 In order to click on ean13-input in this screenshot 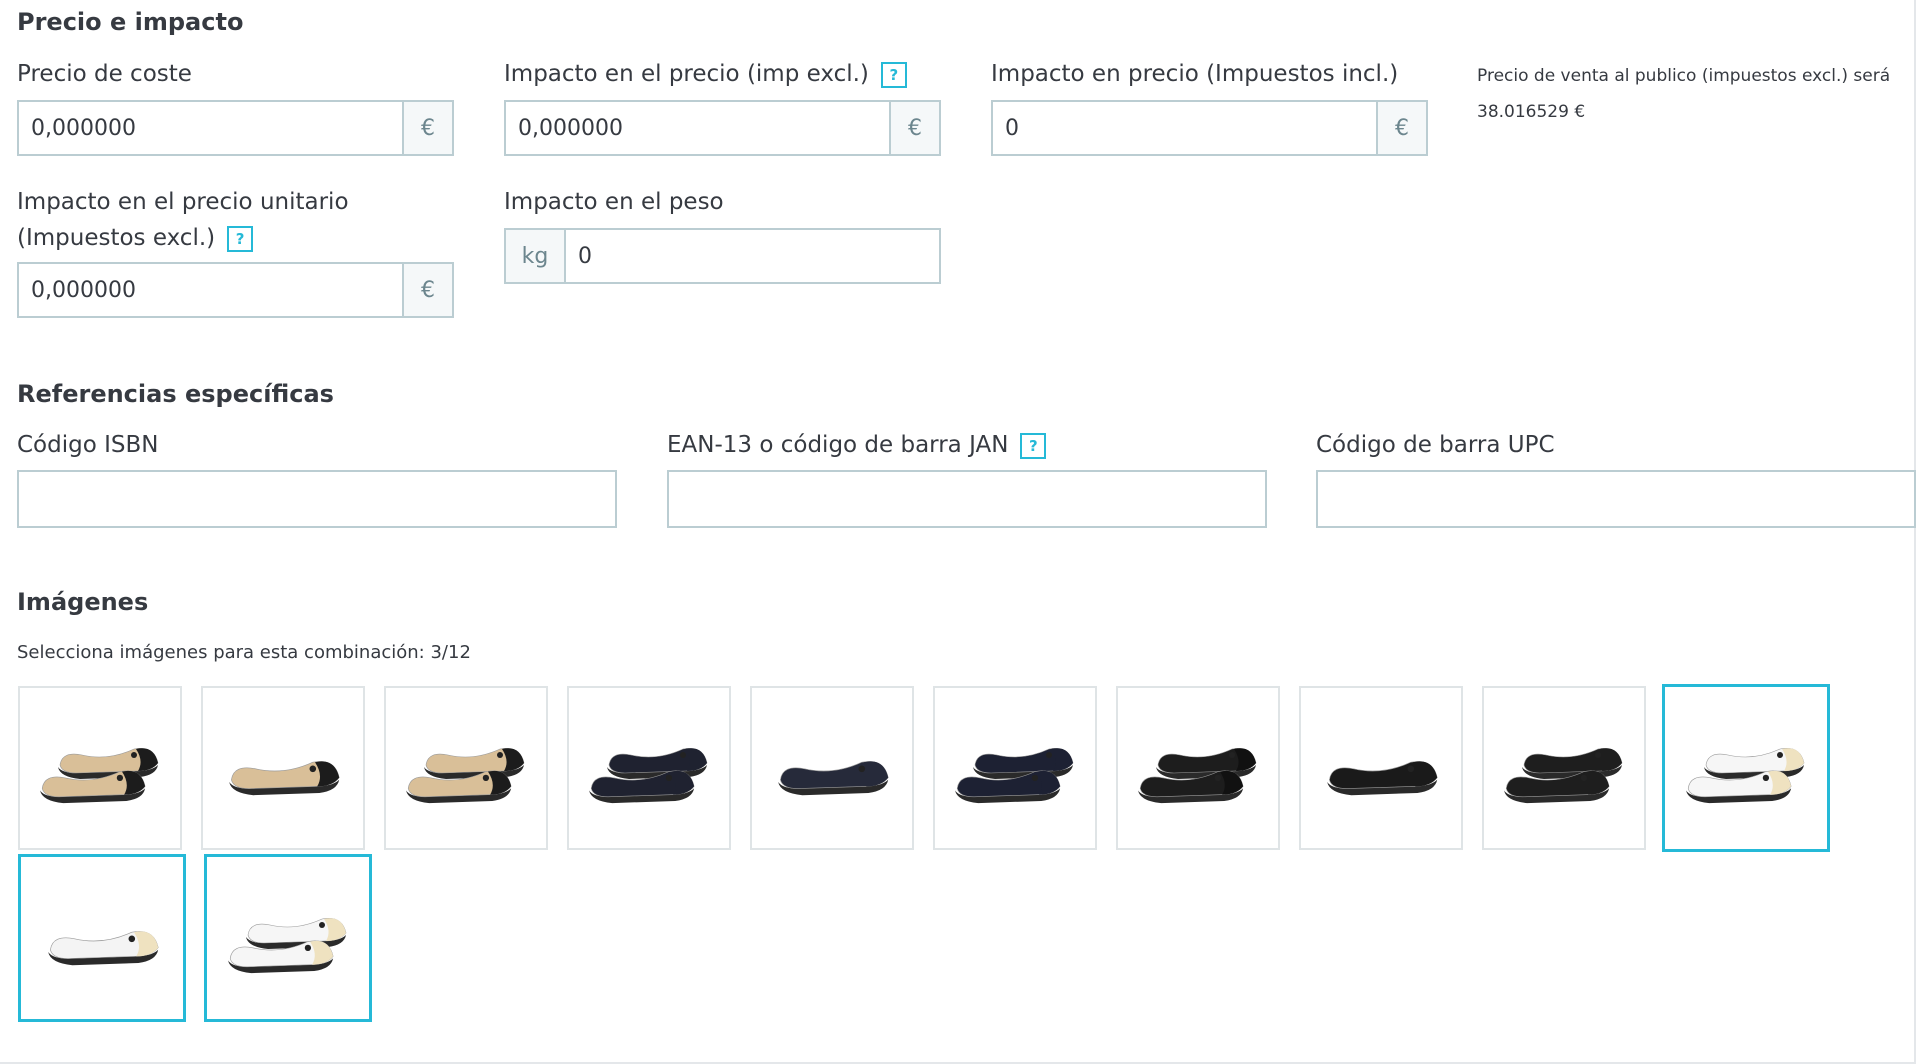, I will do `click(967, 499)`.